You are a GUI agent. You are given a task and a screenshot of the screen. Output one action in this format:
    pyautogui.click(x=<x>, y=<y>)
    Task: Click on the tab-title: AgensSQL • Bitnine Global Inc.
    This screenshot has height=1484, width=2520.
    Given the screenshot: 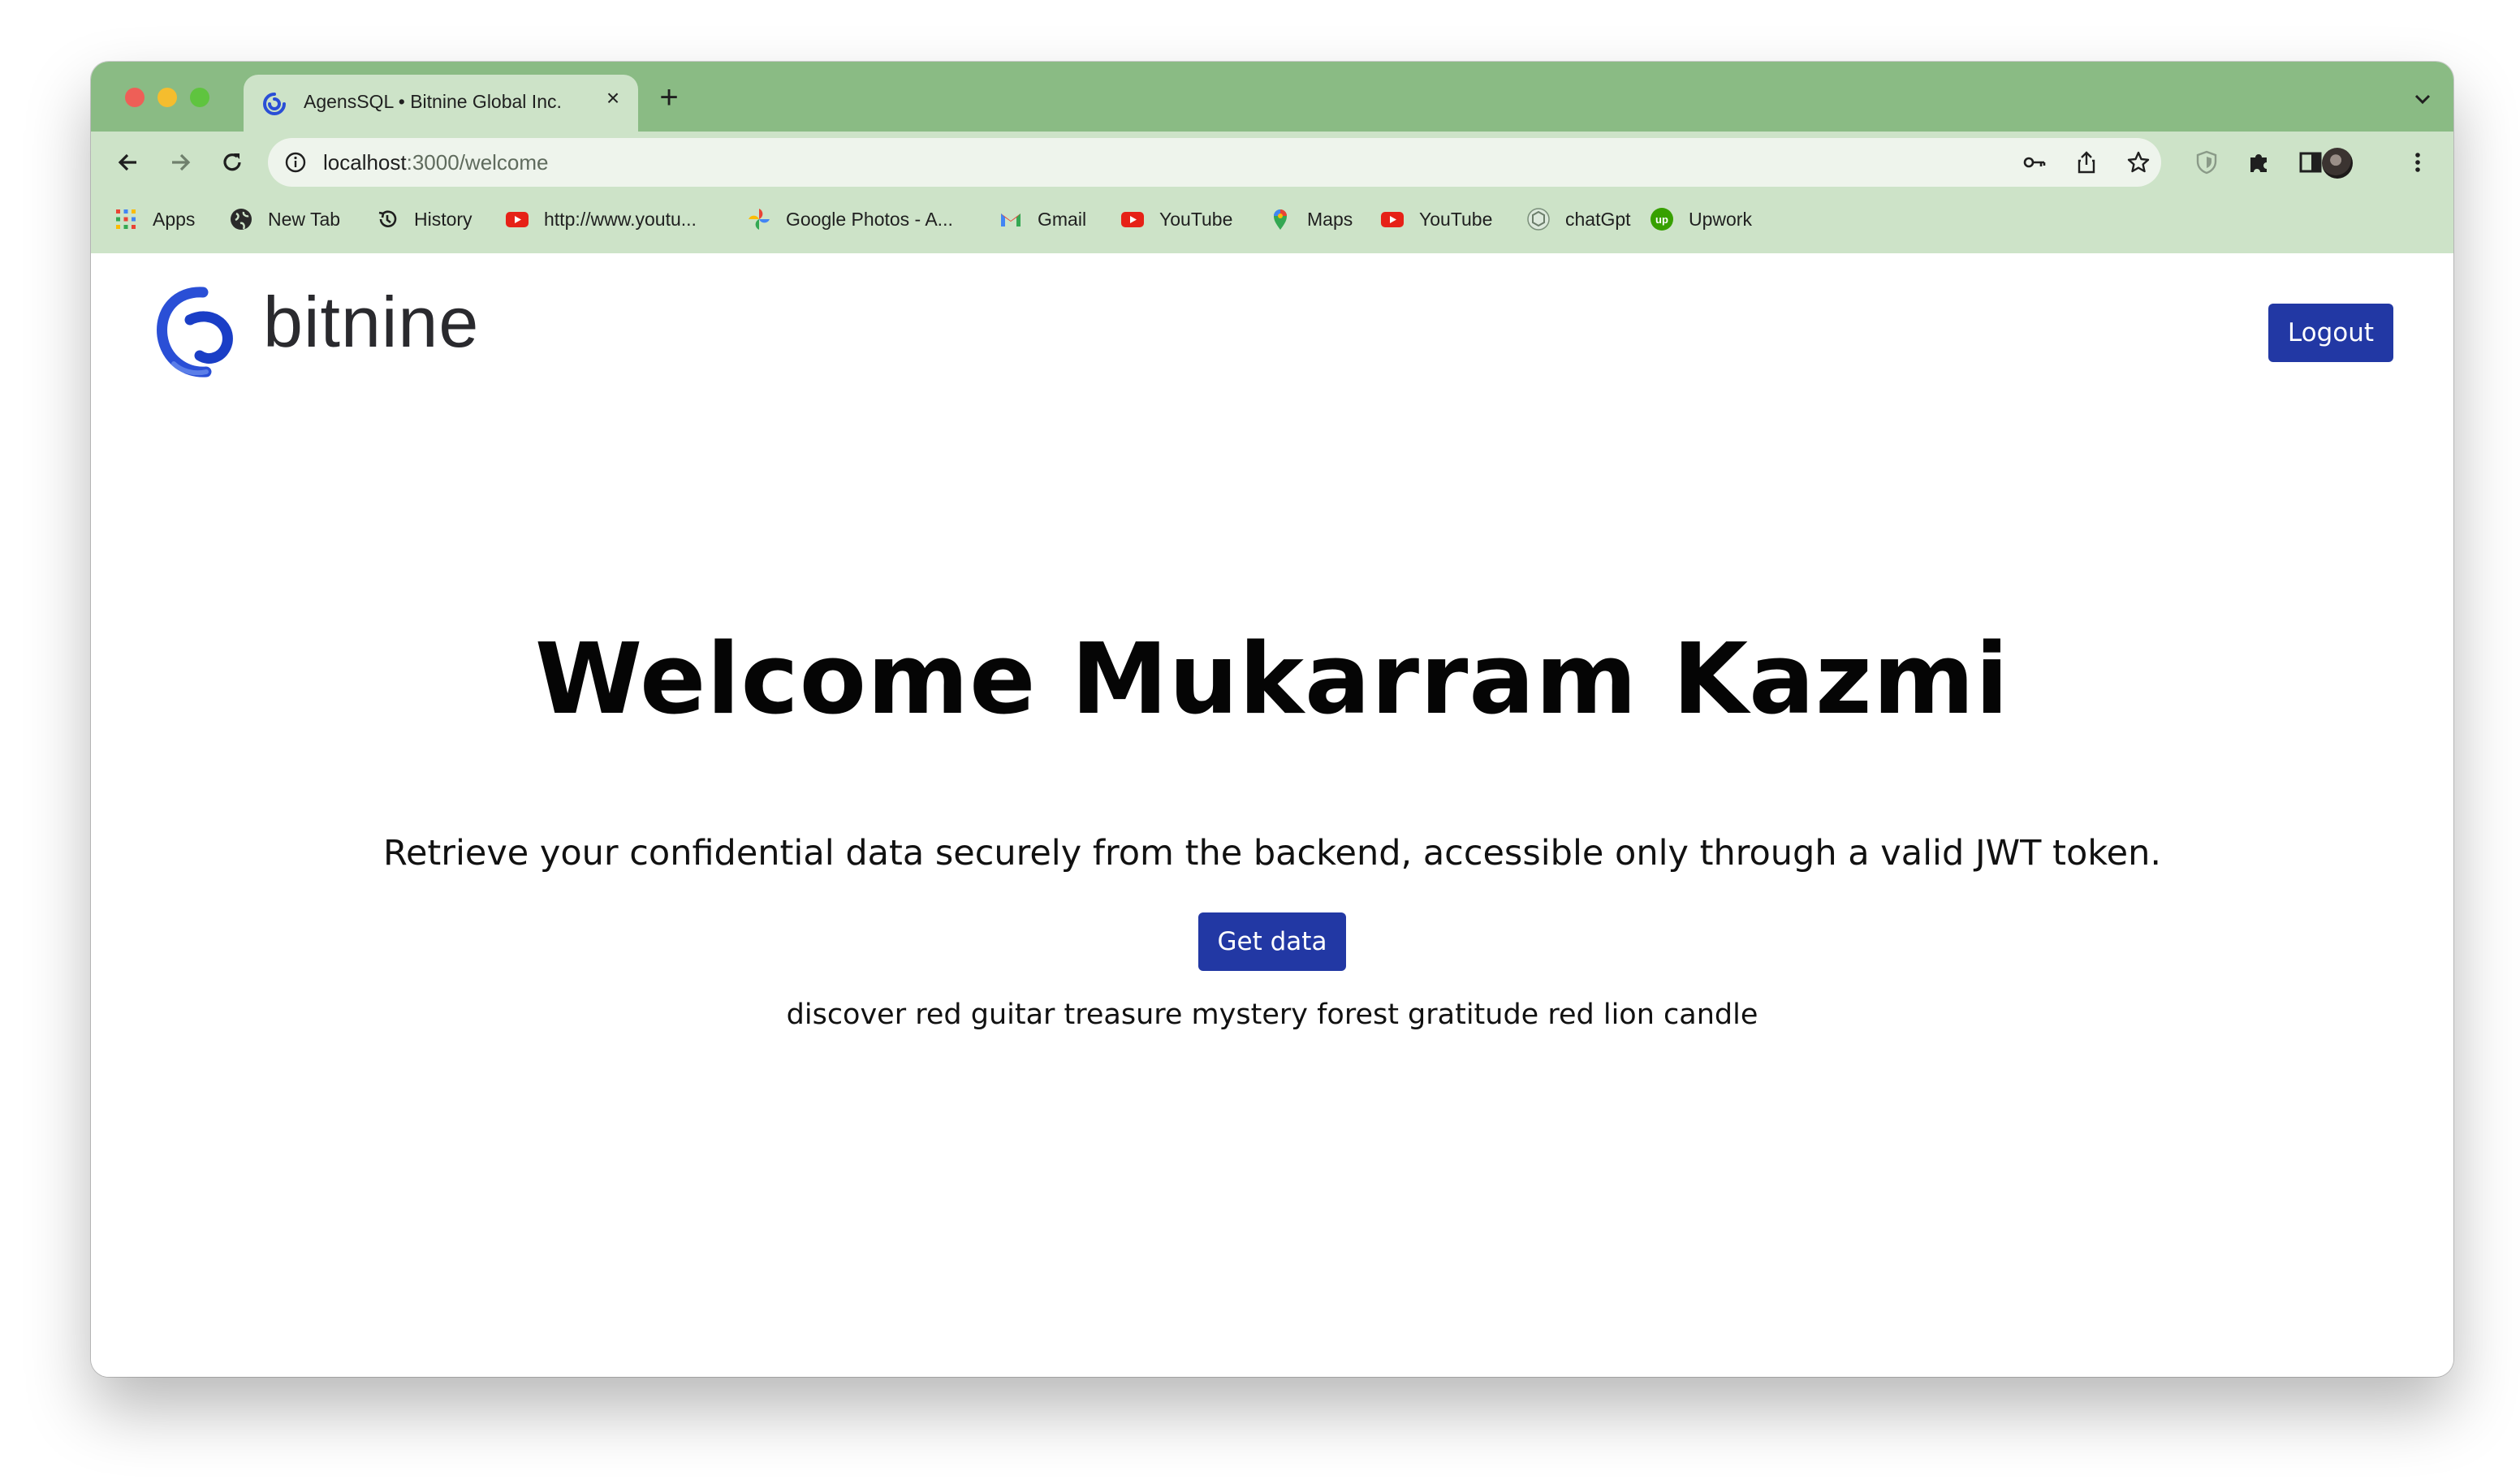 What is the action you would take?
    pyautogui.click(x=433, y=101)
    